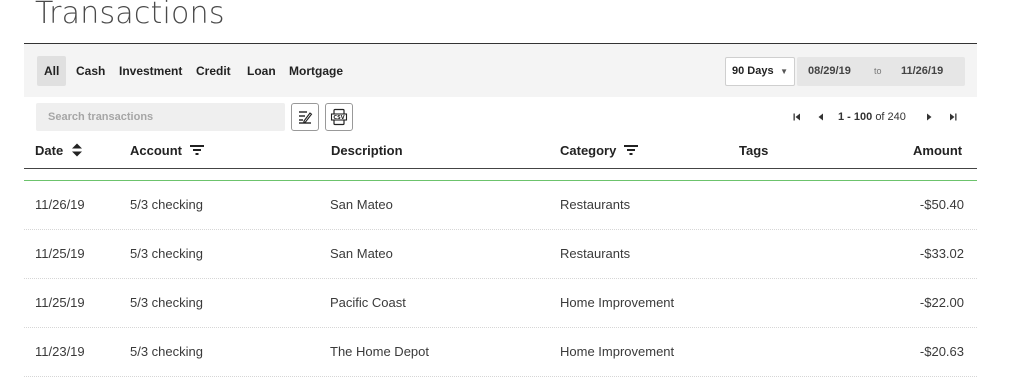 This screenshot has width=1032, height=386. I want to click on filter-investment: Investment, so click(150, 71).